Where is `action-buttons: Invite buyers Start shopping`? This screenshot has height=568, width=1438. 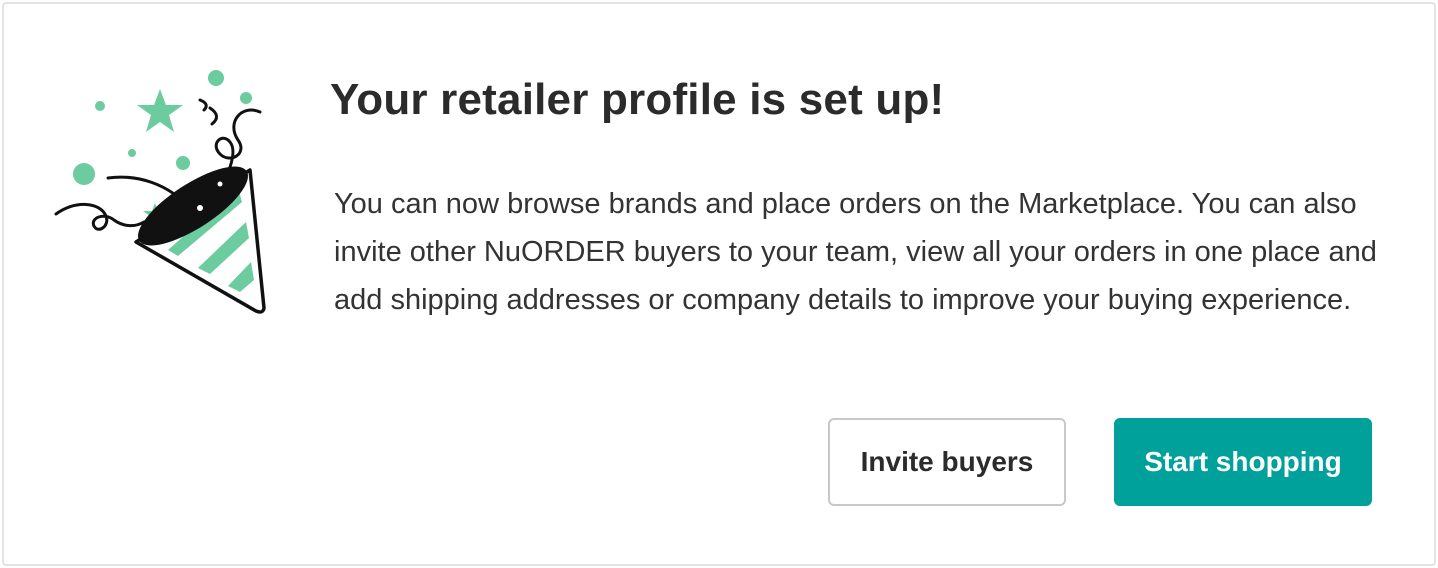
action-buttons: Invite buyers Start shopping is located at coordinates (1100, 462).